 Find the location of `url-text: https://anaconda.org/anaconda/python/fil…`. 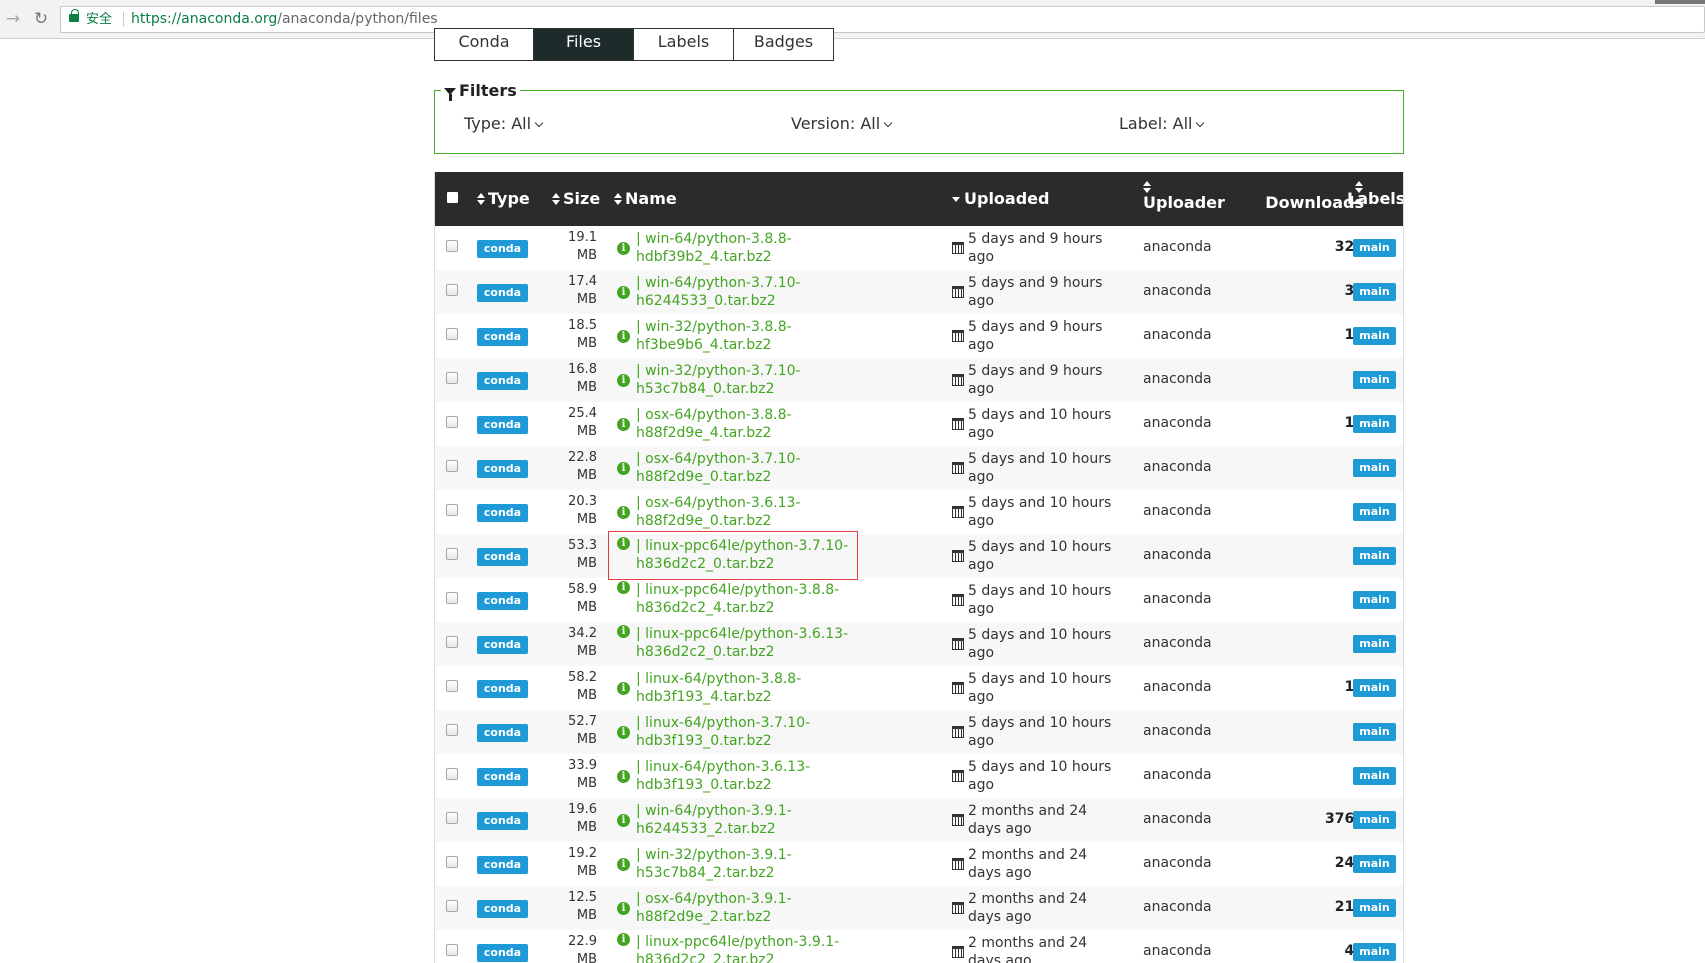

url-text: https://anaconda.org/anaconda/python/fil… is located at coordinates (284, 19).